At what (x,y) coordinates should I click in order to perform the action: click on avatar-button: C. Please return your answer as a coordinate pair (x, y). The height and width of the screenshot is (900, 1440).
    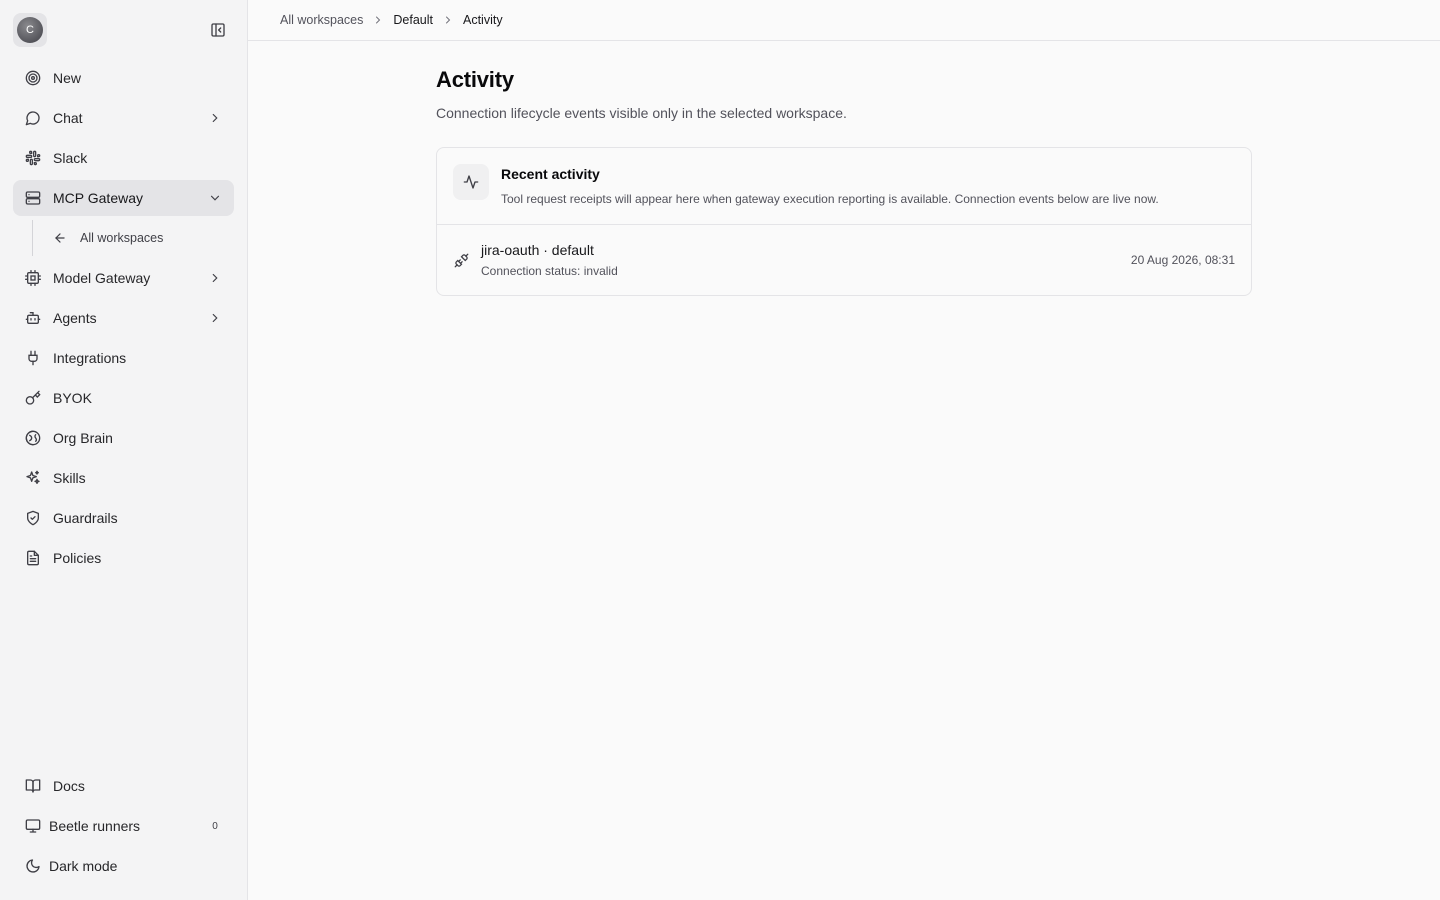
    Looking at the image, I should click on (30, 30).